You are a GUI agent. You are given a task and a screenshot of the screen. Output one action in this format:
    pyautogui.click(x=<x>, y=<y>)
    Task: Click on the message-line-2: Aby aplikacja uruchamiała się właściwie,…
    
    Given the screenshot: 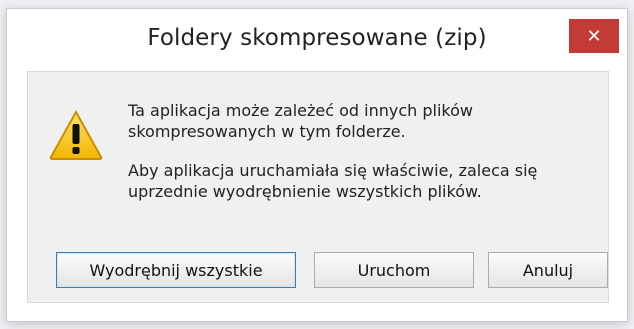 What is the action you would take?
    pyautogui.click(x=333, y=181)
    